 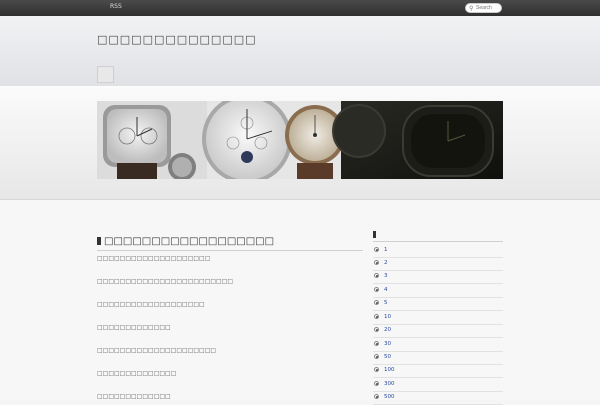 What do you see at coordinates (386, 250) in the screenshot?
I see `sidebar-link-label: 1` at bounding box center [386, 250].